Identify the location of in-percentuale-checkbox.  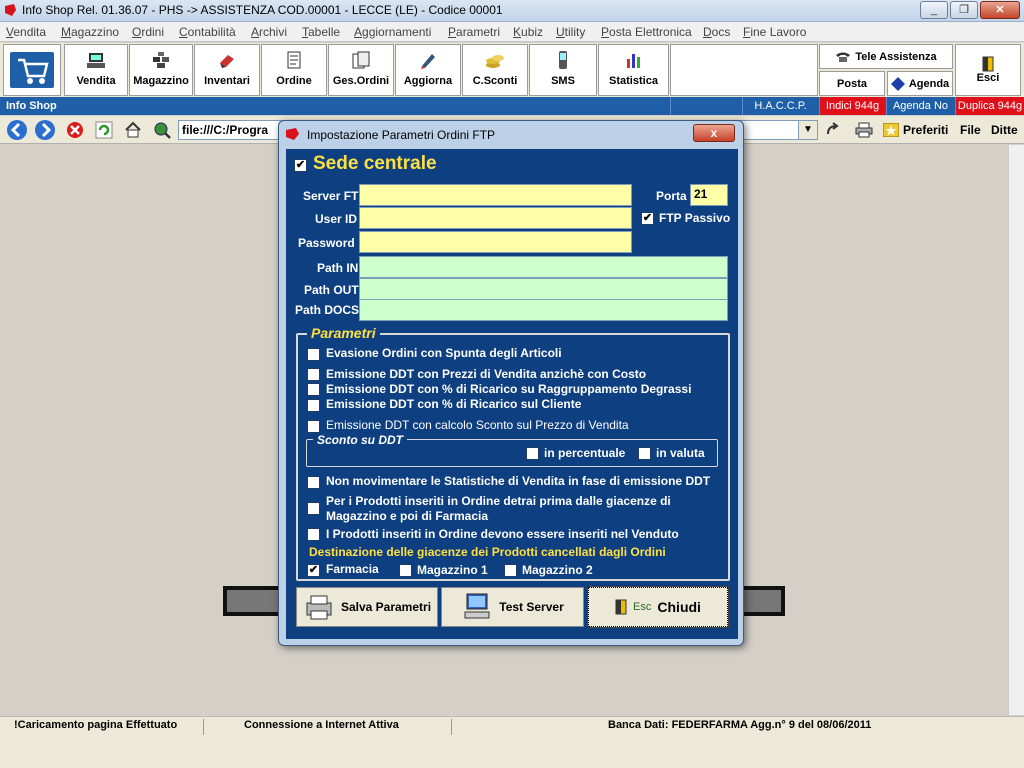
(532, 453).